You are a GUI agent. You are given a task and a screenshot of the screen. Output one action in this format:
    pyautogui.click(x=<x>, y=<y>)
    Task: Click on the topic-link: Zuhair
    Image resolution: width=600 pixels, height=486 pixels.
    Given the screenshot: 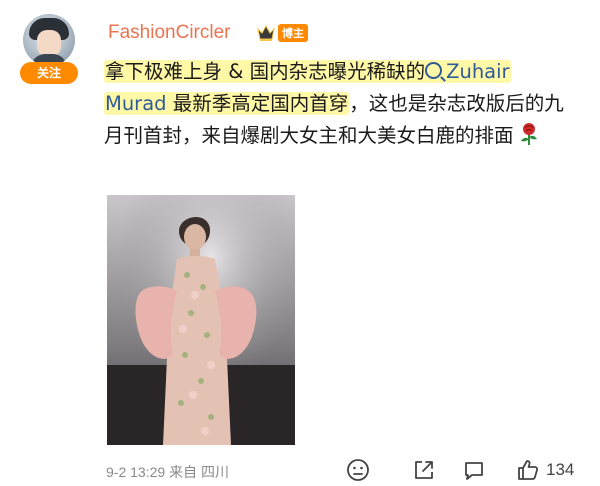 What is the action you would take?
    pyautogui.click(x=467, y=71)
    